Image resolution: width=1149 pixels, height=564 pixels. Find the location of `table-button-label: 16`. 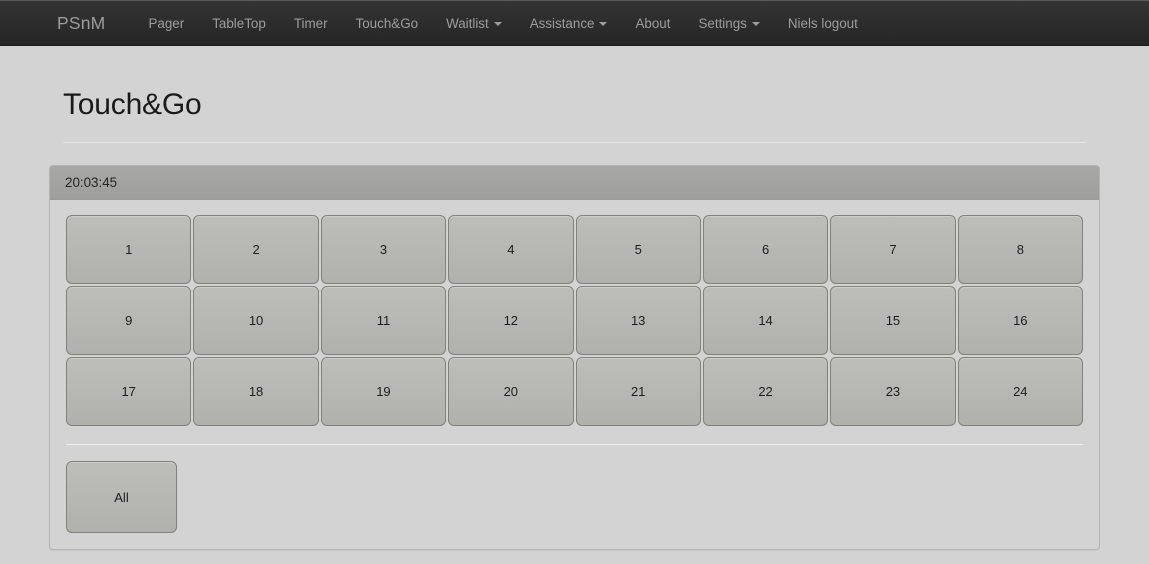

table-button-label: 16 is located at coordinates (1020, 320).